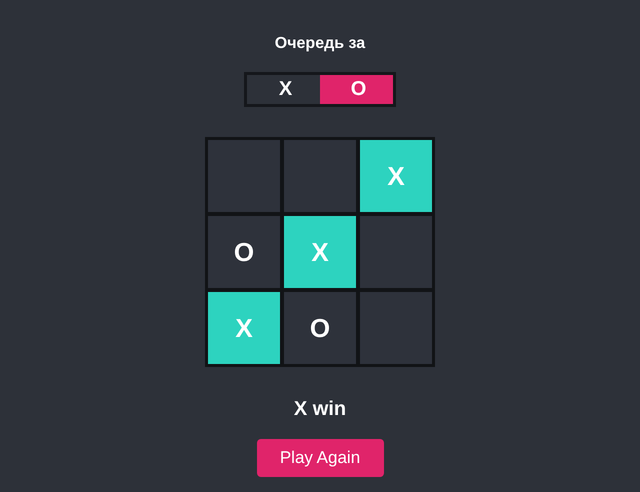 The width and height of the screenshot is (640, 492). I want to click on game-status: X win, so click(320, 409).